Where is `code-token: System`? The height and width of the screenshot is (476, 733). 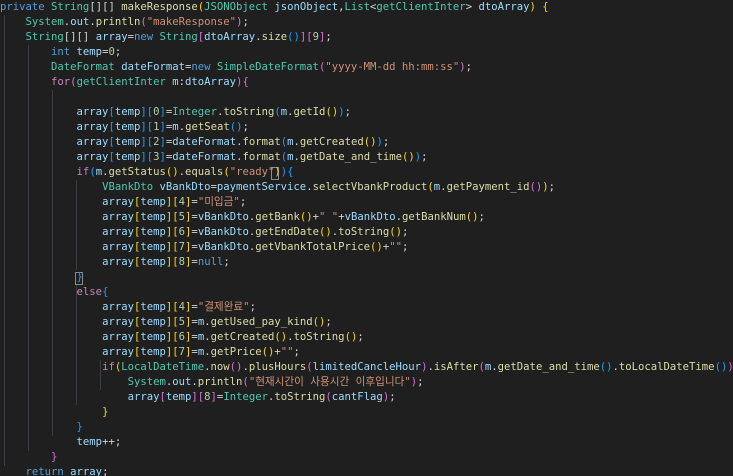 code-token: System is located at coordinates (44, 22).